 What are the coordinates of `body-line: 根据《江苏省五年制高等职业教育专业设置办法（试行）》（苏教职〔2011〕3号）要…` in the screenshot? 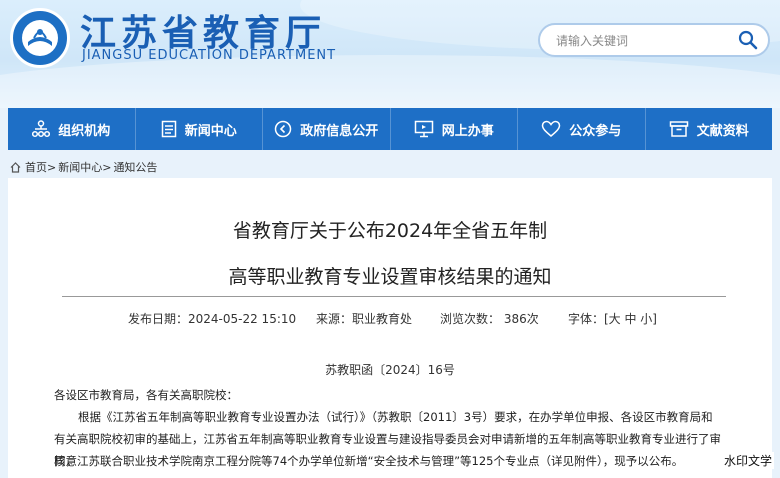 It's located at (395, 417).